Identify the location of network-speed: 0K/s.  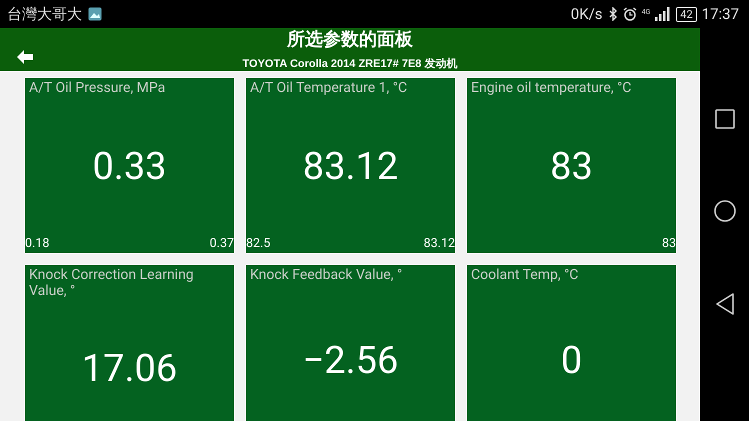
(586, 14).